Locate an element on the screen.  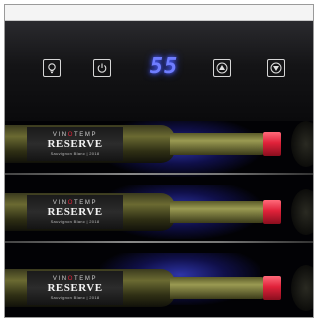
power-icon is located at coordinates (102, 68).